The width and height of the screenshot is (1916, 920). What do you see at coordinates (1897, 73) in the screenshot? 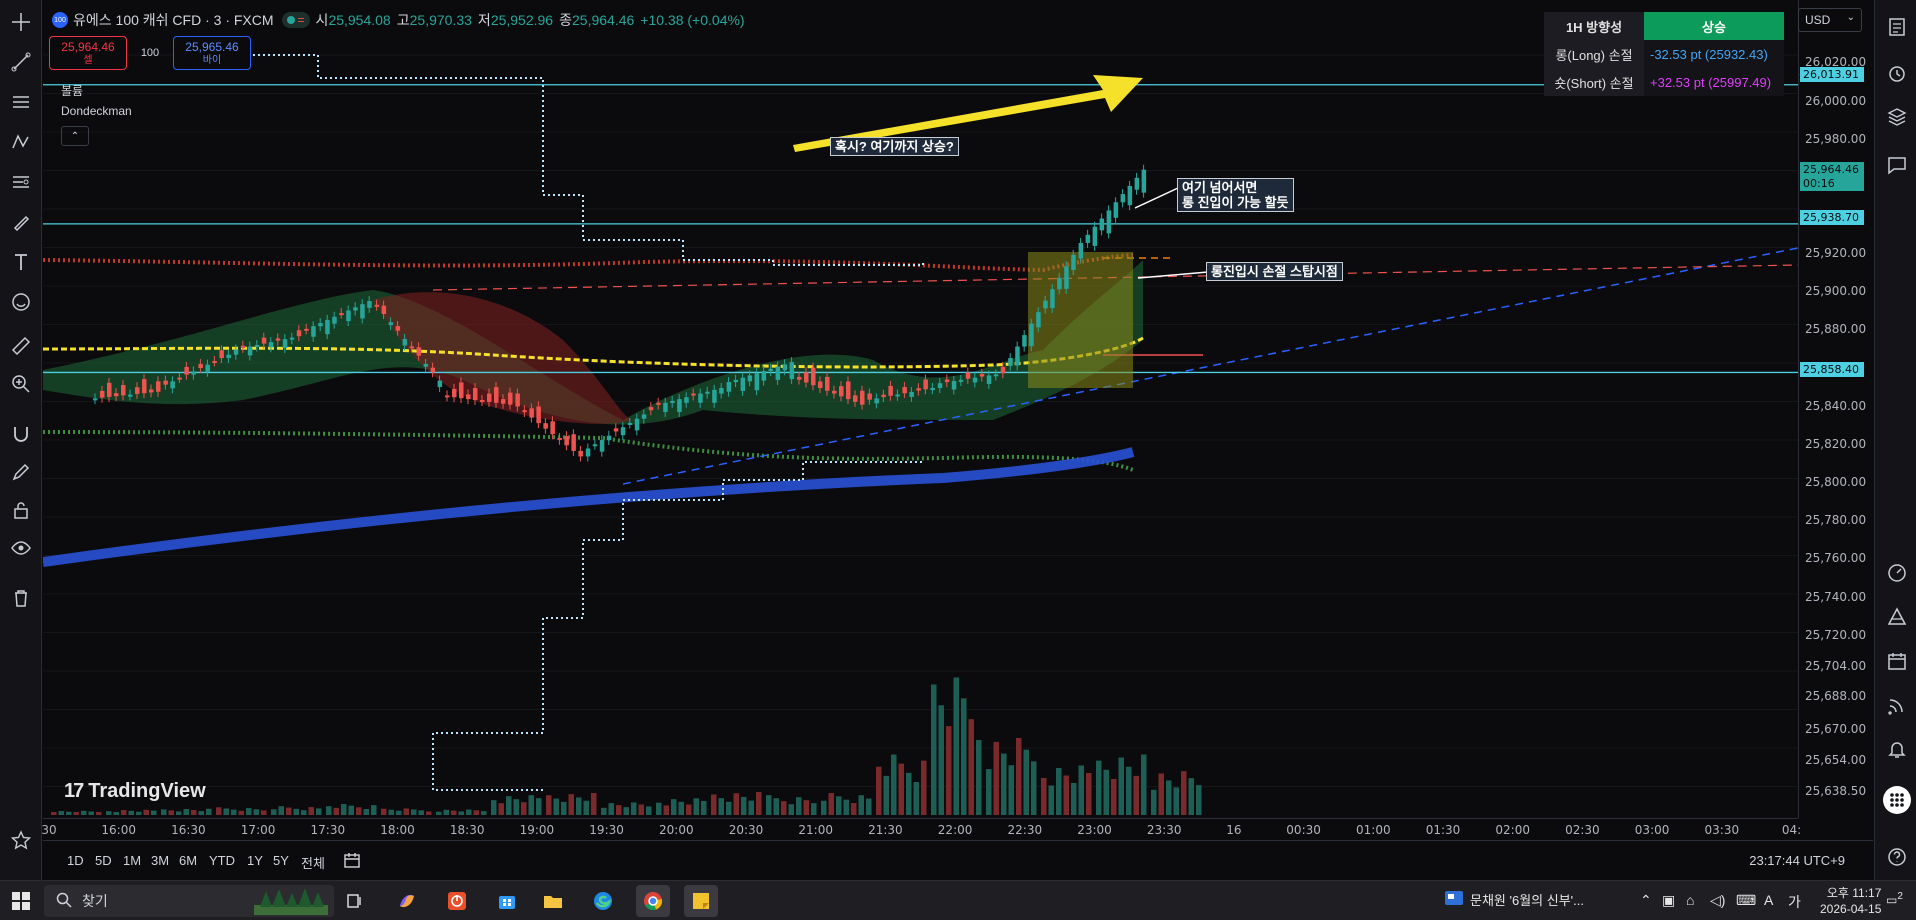
I see `alarm-clock-icon` at bounding box center [1897, 73].